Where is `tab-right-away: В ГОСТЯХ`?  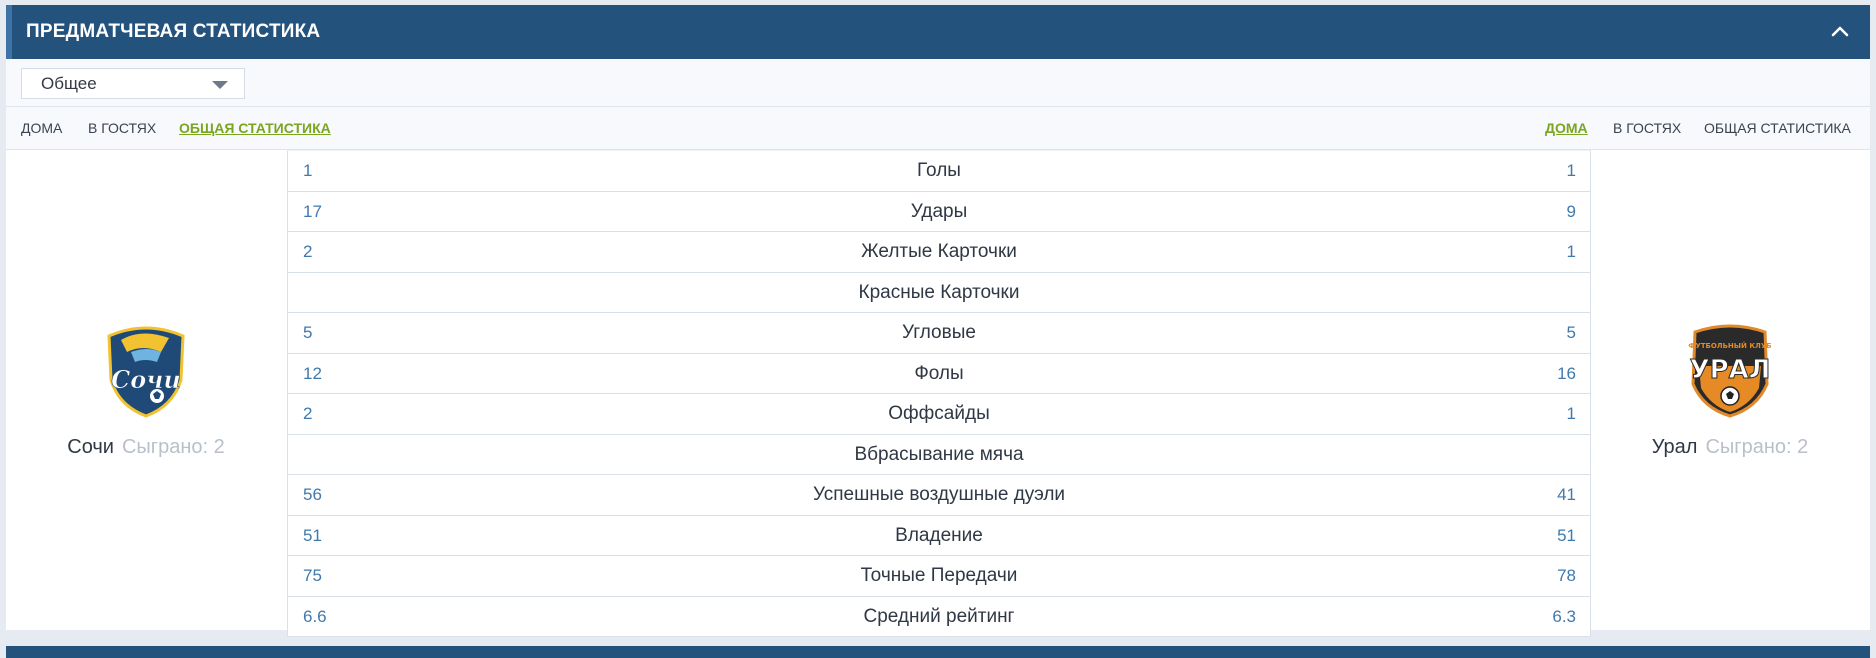
tab-right-away: В ГОСТЯХ is located at coordinates (1647, 128).